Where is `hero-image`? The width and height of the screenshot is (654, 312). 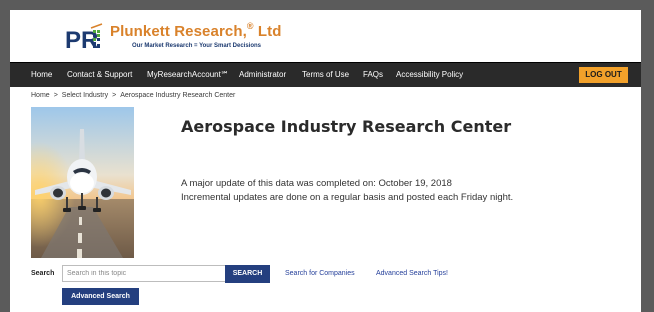
hero-image is located at coordinates (82, 182).